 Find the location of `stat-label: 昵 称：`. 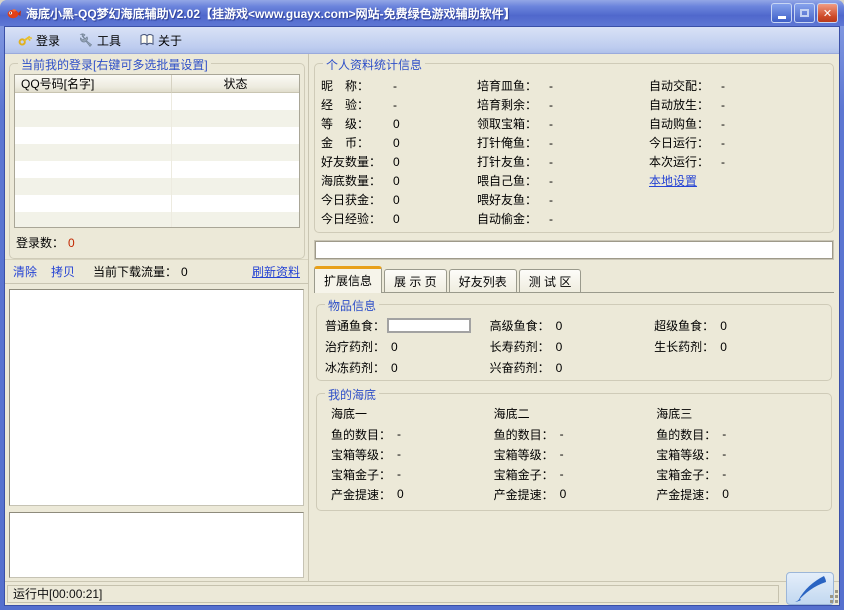

stat-label: 昵 称： is located at coordinates (345, 86).